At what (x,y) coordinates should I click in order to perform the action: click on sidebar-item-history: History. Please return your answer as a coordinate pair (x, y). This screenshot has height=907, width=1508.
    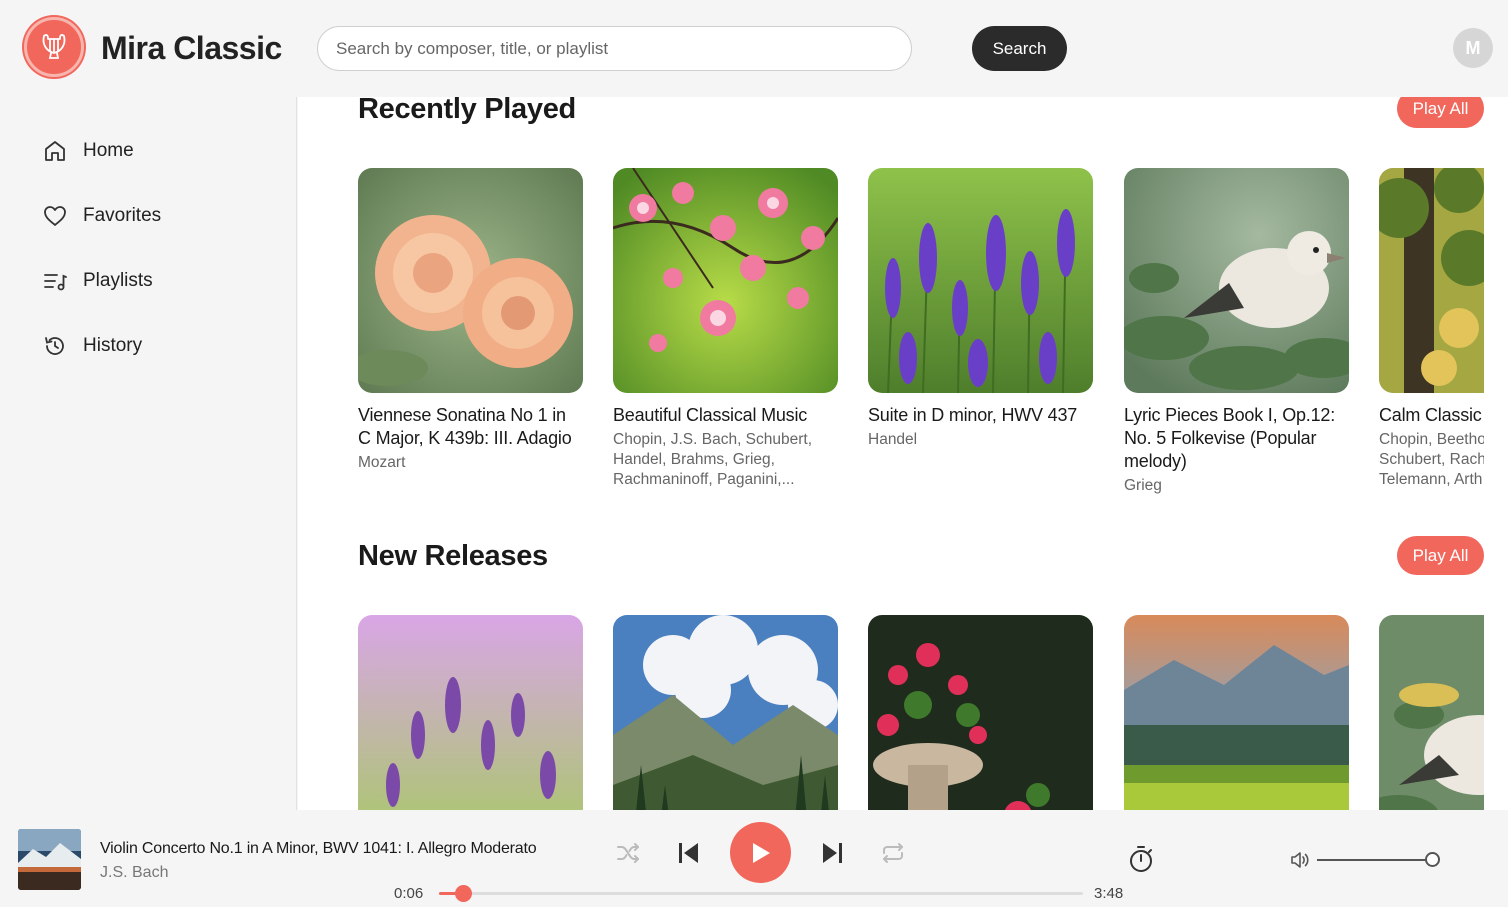
    Looking at the image, I should click on (92, 346).